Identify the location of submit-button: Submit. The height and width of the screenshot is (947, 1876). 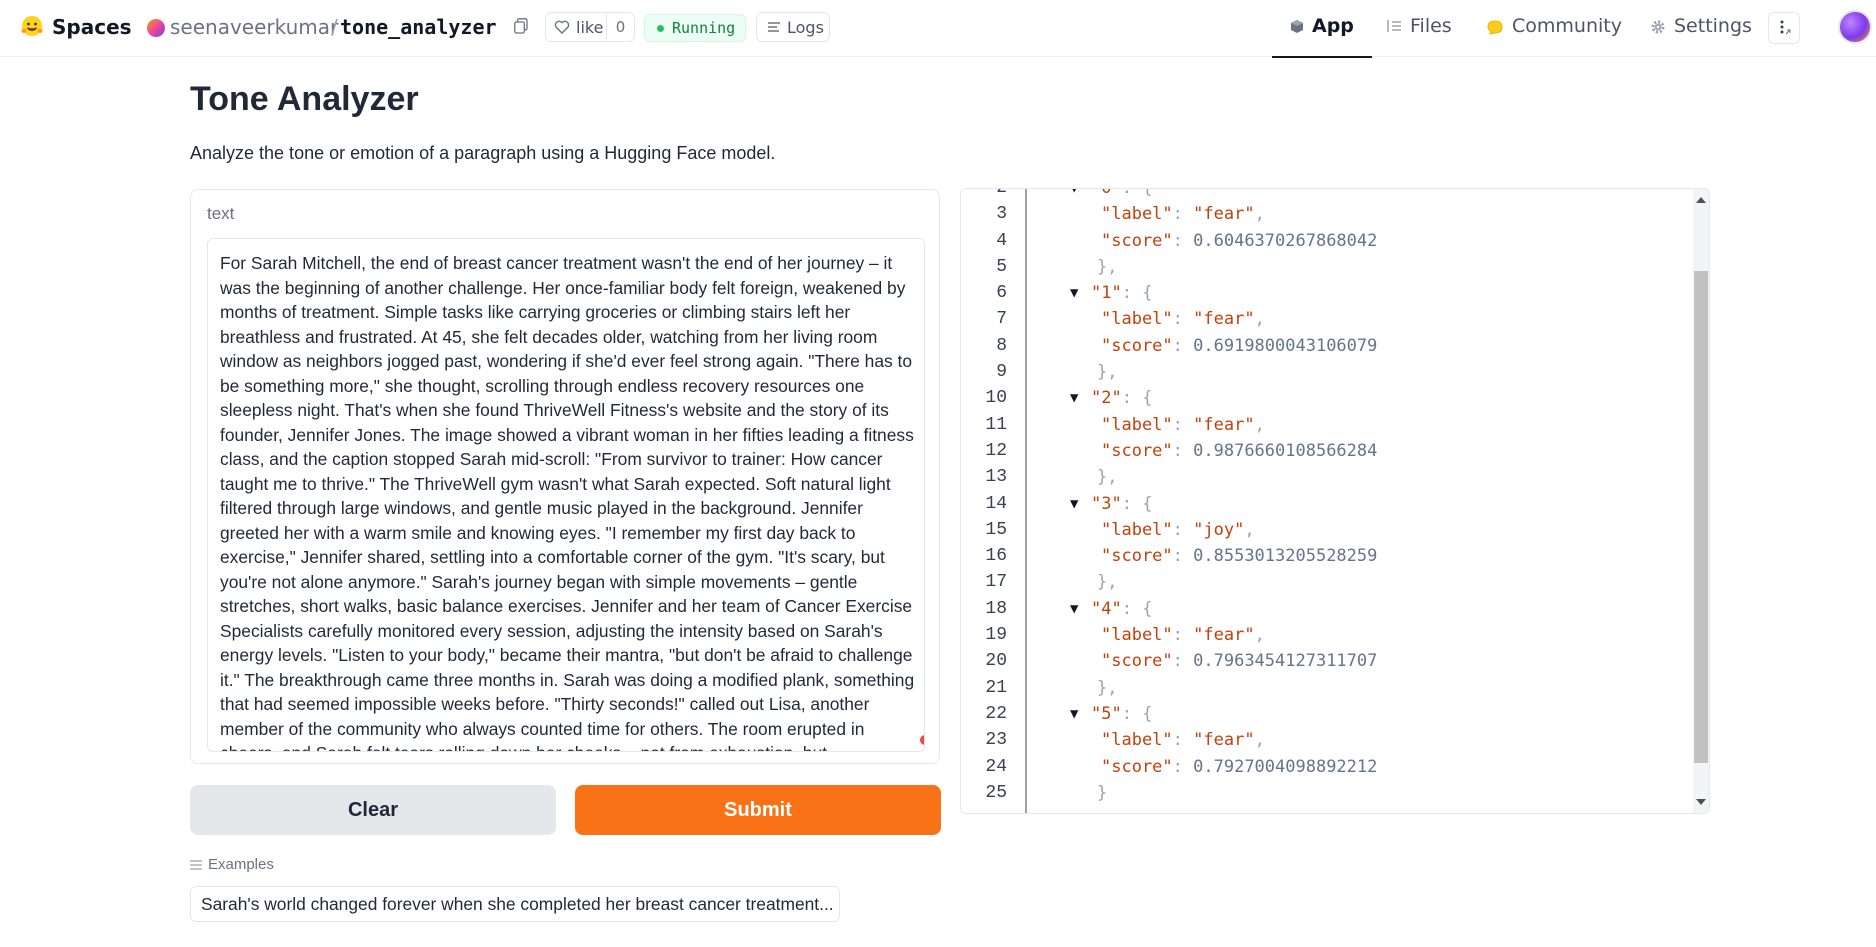
(758, 810).